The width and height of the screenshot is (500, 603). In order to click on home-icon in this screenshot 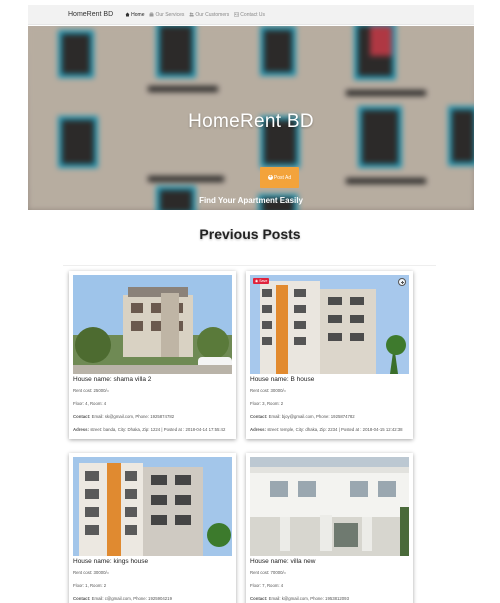, I will do `click(127, 14)`.